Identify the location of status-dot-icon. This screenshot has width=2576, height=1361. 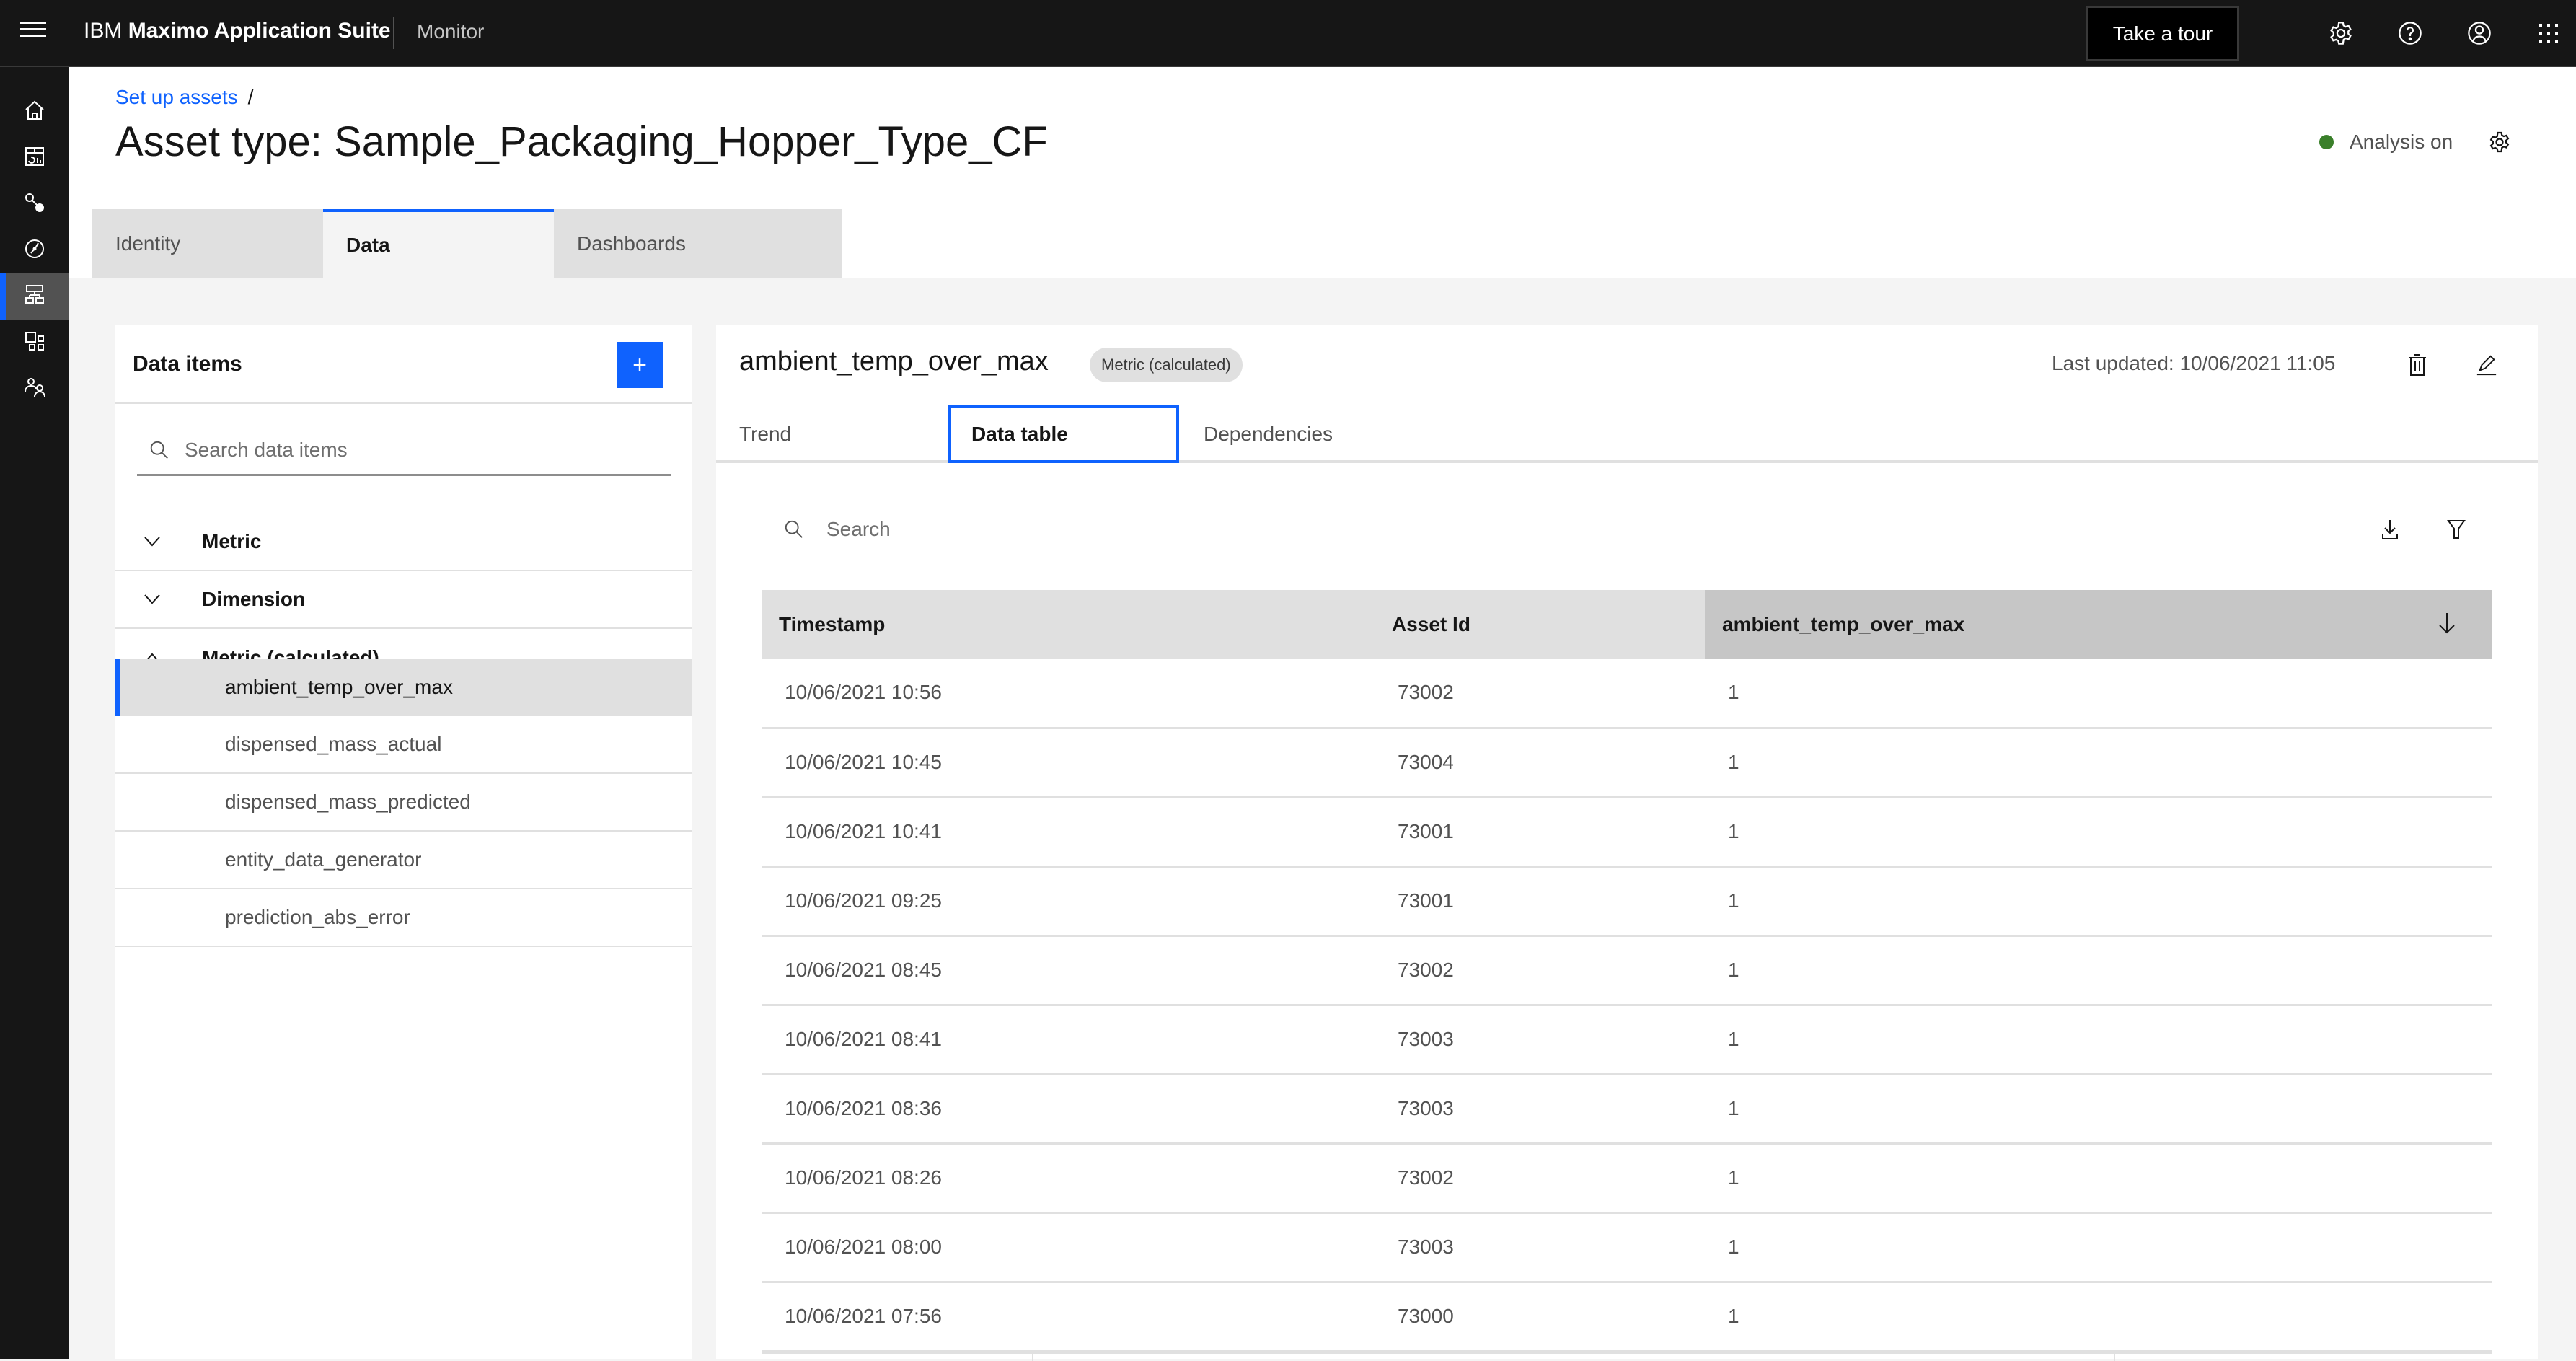
(2326, 142).